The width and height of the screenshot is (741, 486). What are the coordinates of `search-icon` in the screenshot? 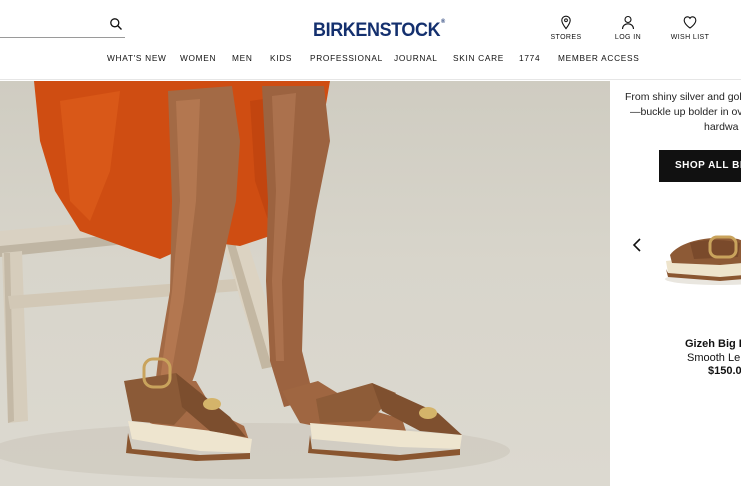 It's located at (116, 24).